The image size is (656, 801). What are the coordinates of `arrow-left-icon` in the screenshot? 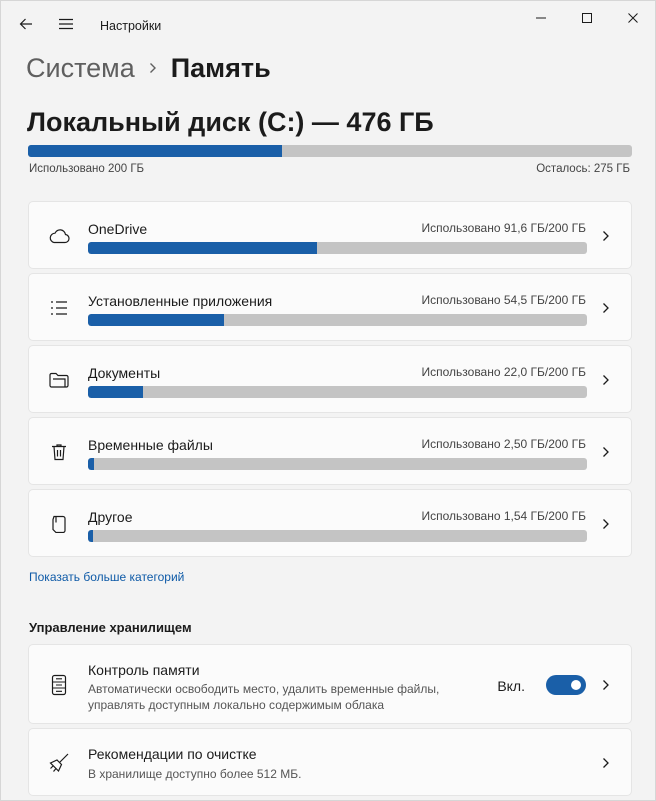 It's located at (25, 24).